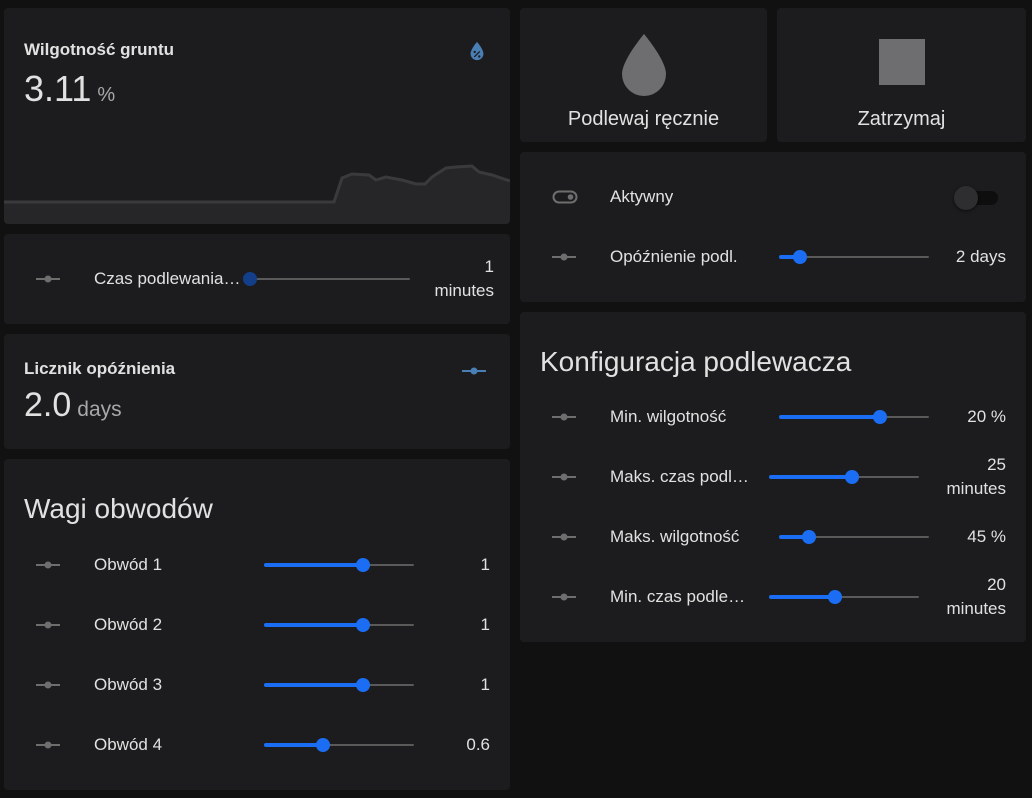  Describe the element at coordinates (643, 65) in the screenshot. I see `water-drop-icon` at that location.